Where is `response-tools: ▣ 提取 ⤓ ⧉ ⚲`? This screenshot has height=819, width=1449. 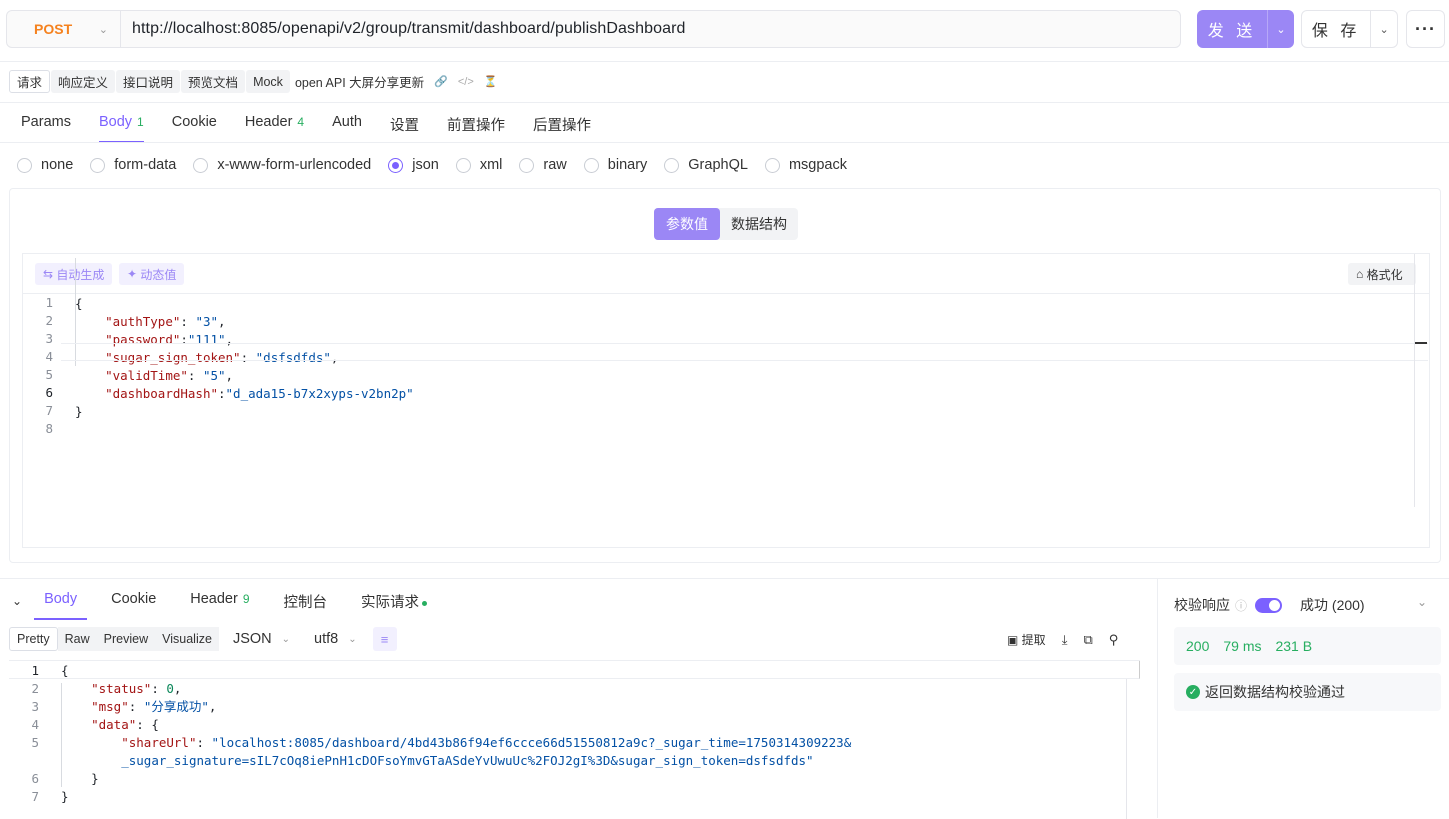 response-tools: ▣ 提取 ⤓ ⧉ ⚲ is located at coordinates (1062, 639).